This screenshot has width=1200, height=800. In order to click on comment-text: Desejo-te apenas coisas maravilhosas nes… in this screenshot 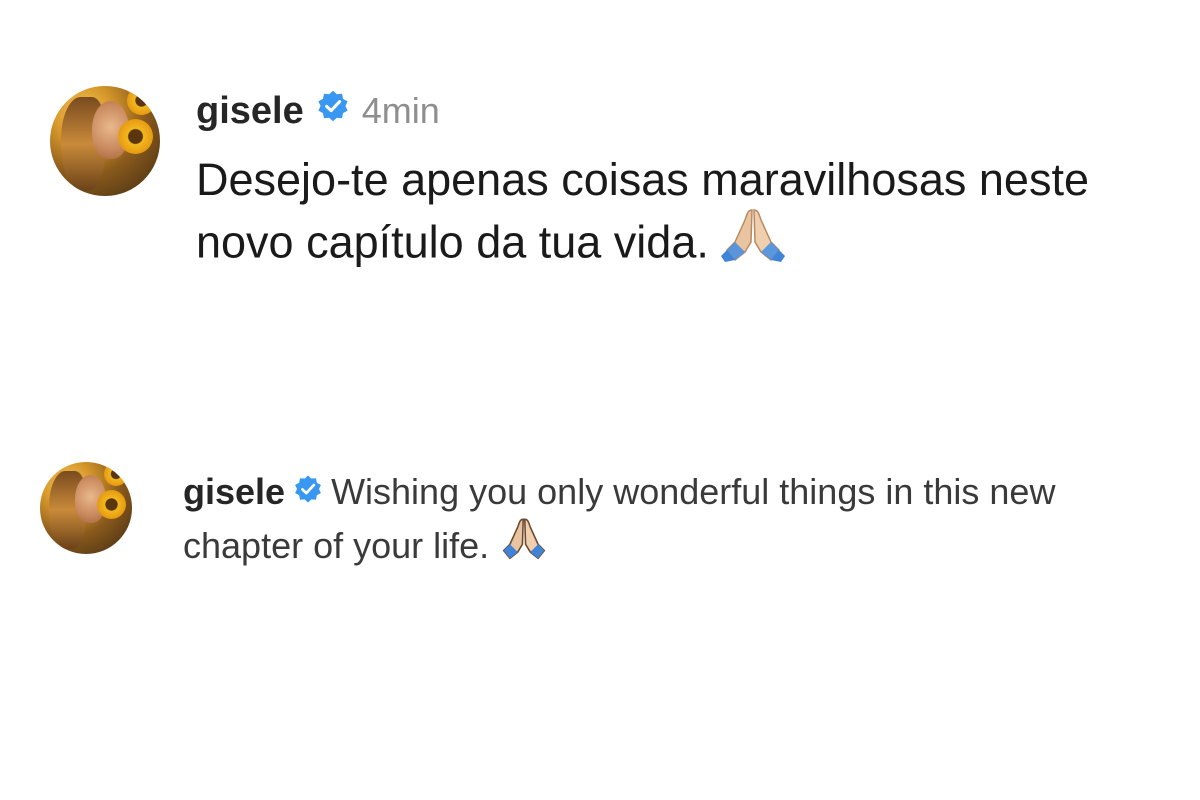, I will do `click(642, 211)`.